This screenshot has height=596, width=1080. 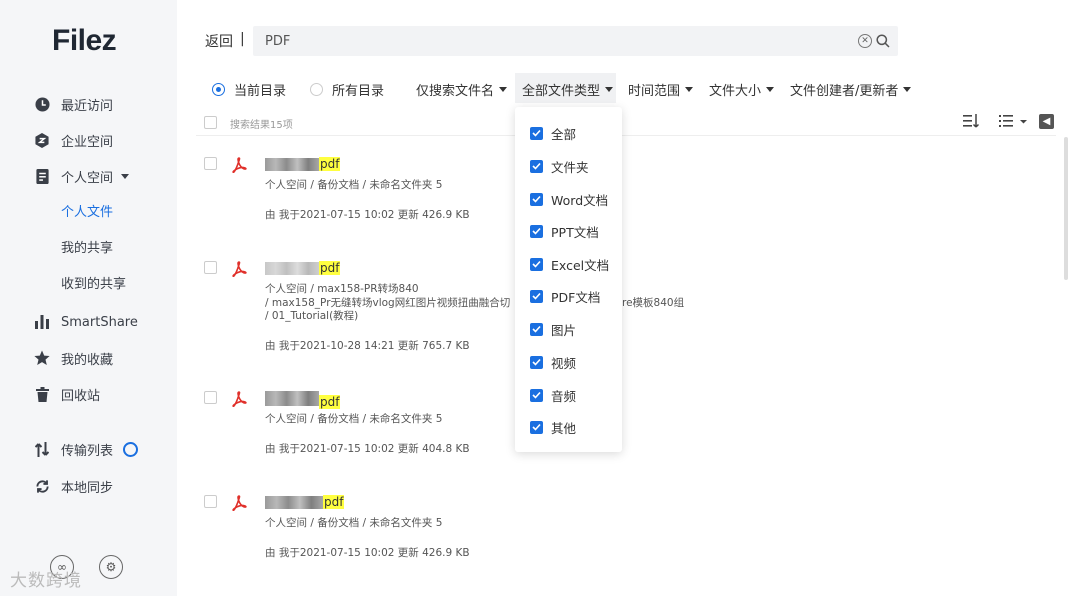 I want to click on sidebar-item-transfer: 传输列表, so click(x=86, y=449).